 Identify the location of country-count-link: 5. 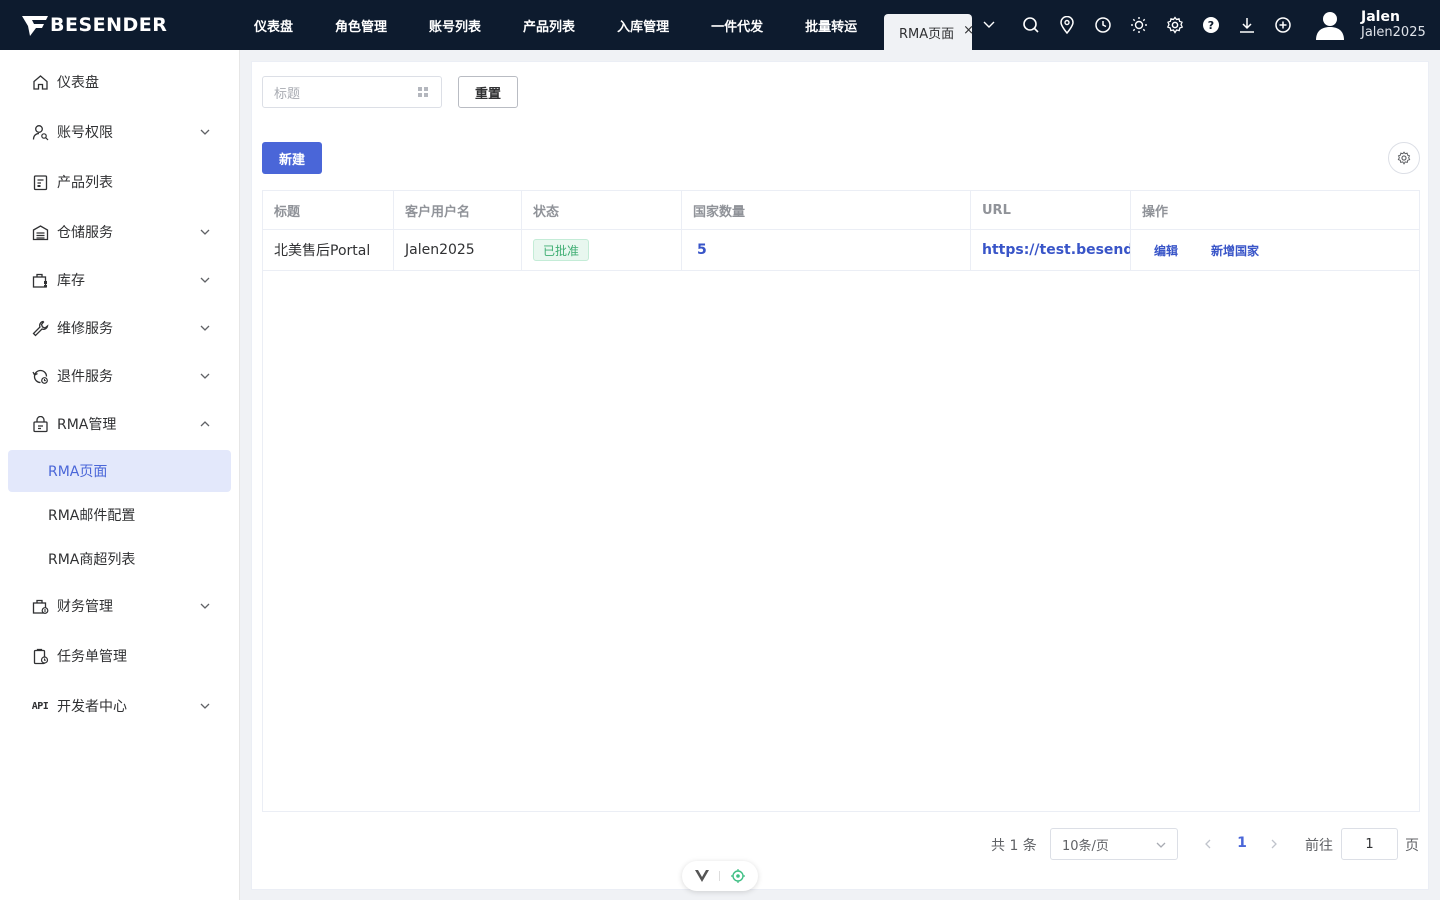
(702, 250).